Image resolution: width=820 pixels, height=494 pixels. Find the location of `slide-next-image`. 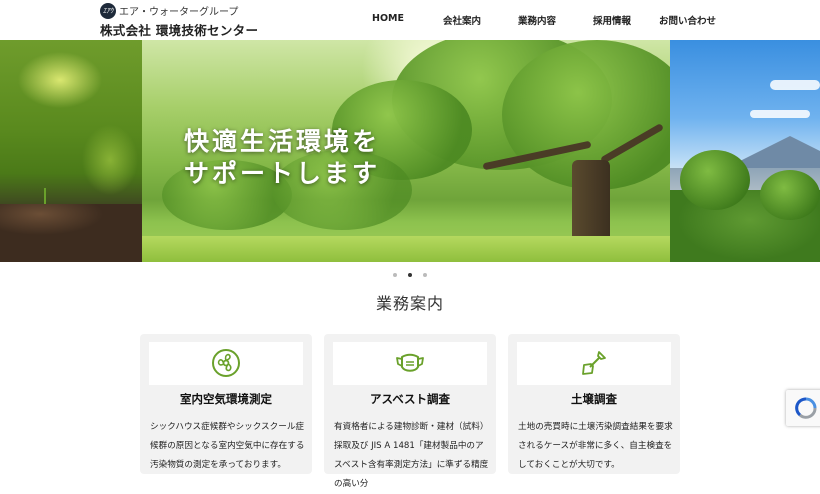

slide-next-image is located at coordinates (745, 151).